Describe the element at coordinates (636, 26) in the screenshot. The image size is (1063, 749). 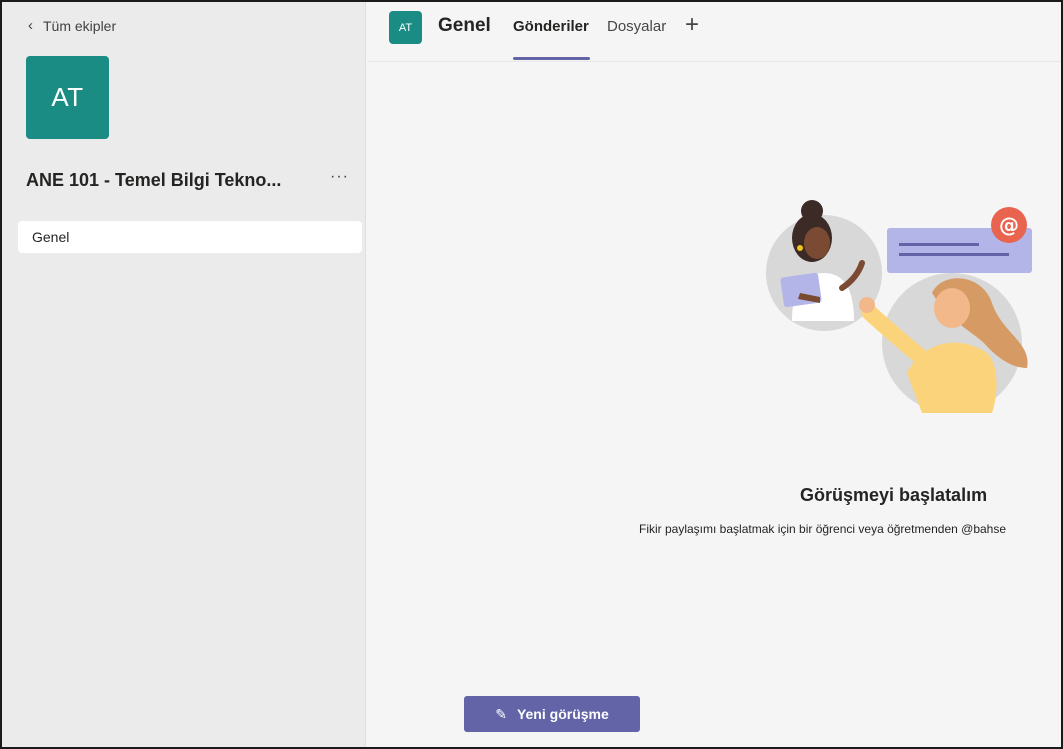
I see `tab-files: Dosyalar` at that location.